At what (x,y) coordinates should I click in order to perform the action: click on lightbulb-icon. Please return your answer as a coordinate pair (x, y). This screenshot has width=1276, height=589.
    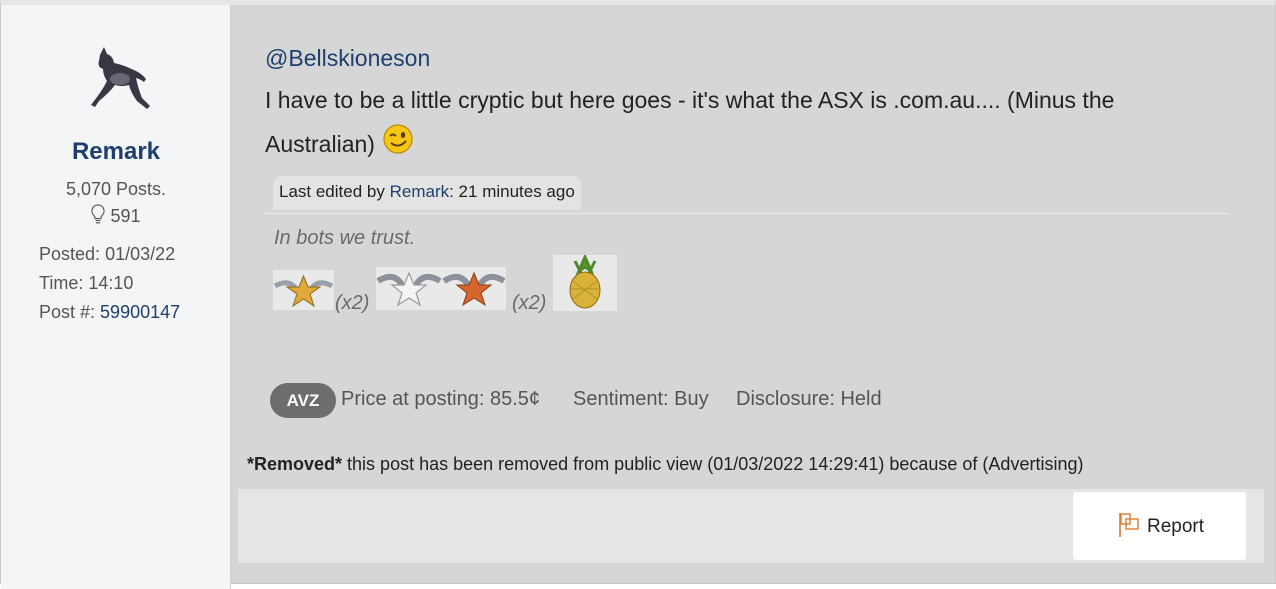
    Looking at the image, I should click on (98, 214).